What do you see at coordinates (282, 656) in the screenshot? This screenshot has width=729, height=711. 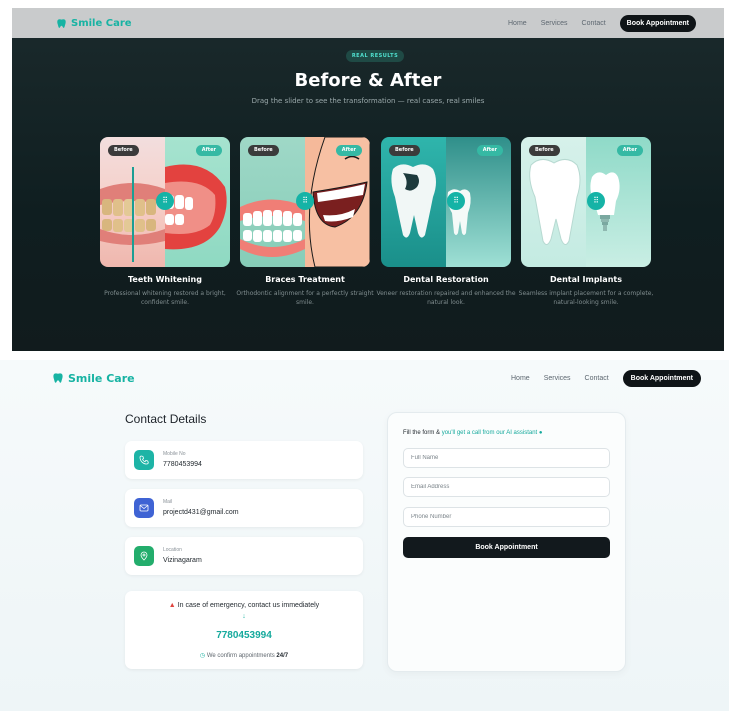 I see `confirm-hours: 24/7` at bounding box center [282, 656].